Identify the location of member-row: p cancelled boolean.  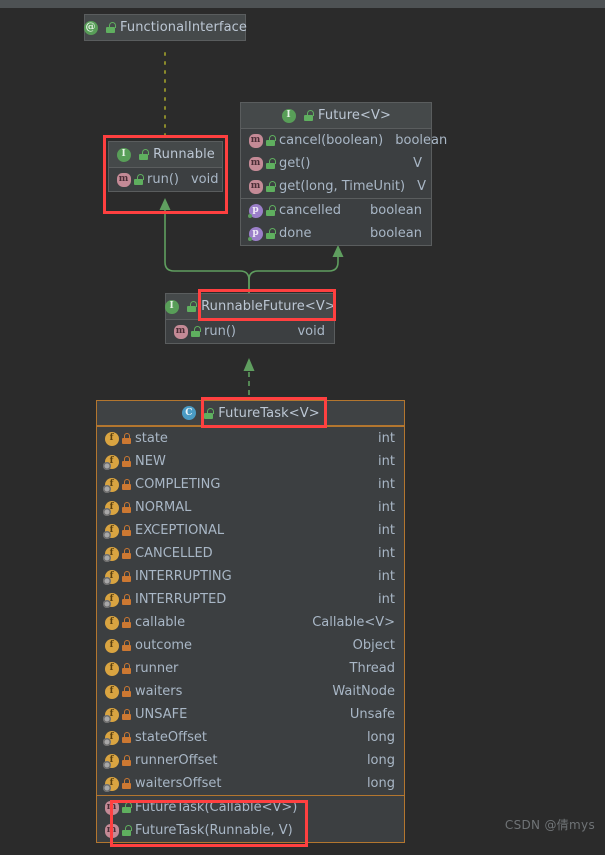
(336, 210).